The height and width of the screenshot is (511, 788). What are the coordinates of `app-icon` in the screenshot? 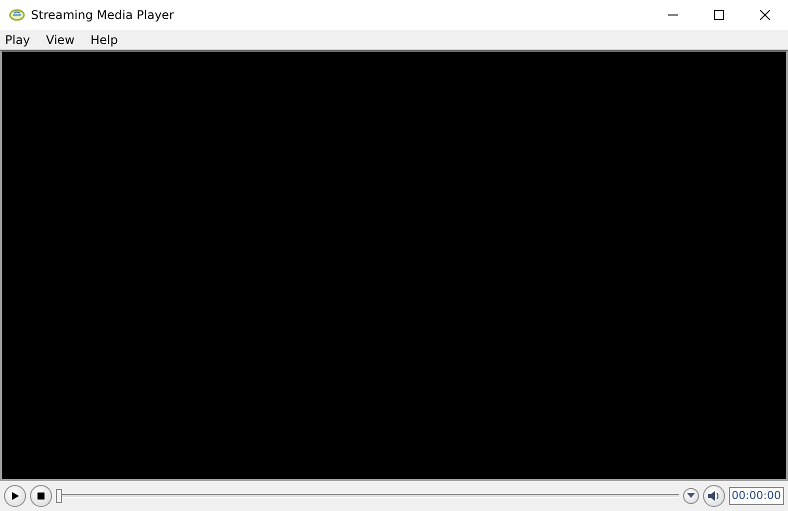 It's located at (17, 15).